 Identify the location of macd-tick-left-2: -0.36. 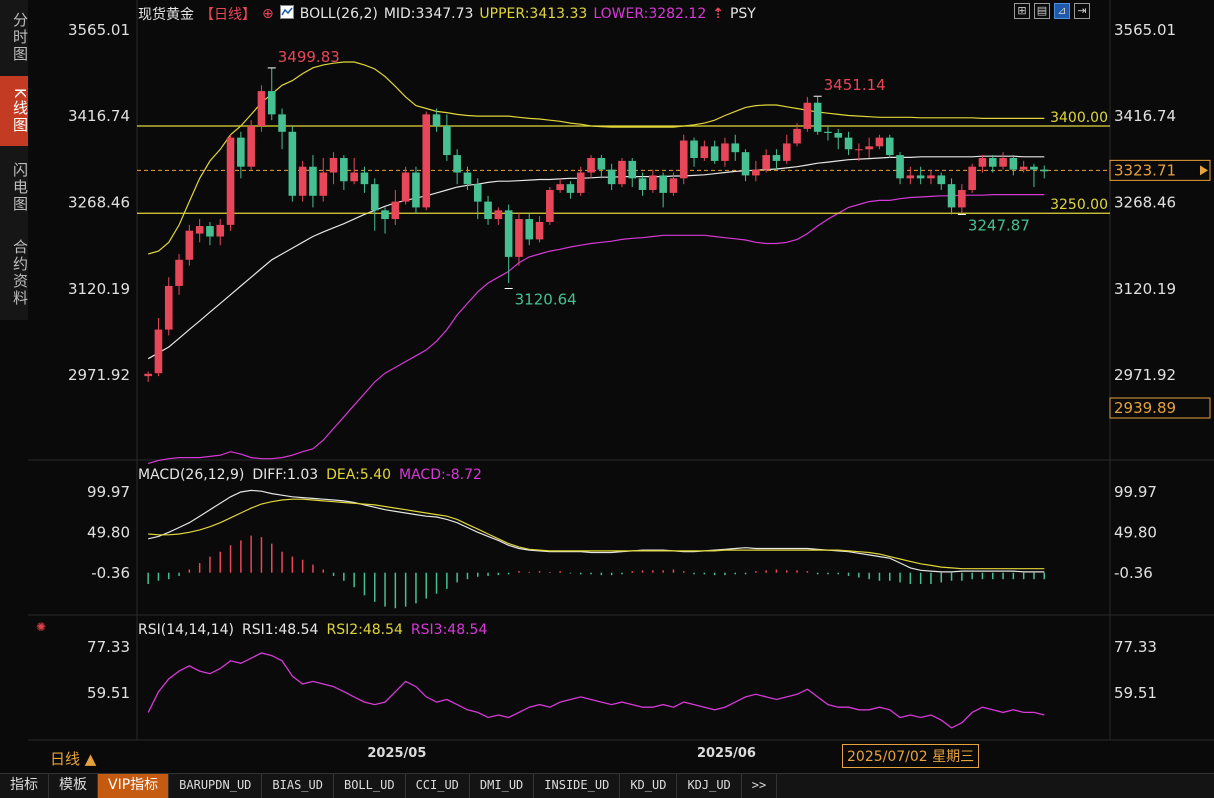
(110, 573).